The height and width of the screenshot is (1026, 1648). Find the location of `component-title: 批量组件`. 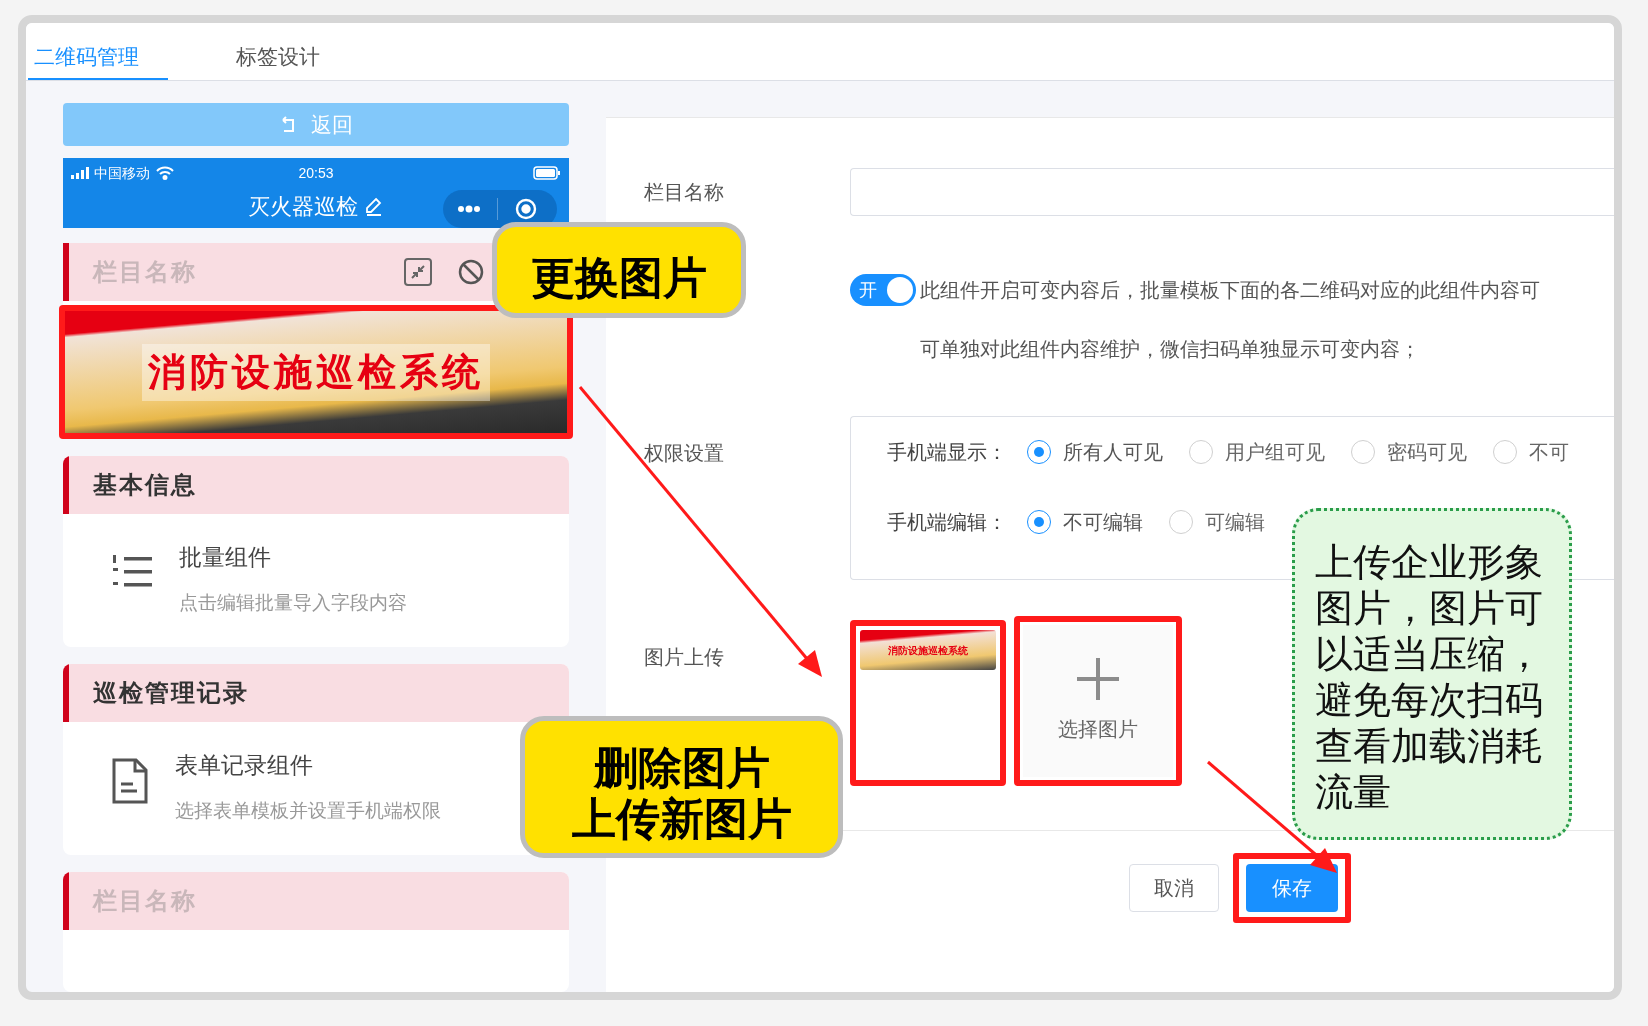

component-title: 批量组件 is located at coordinates (225, 557).